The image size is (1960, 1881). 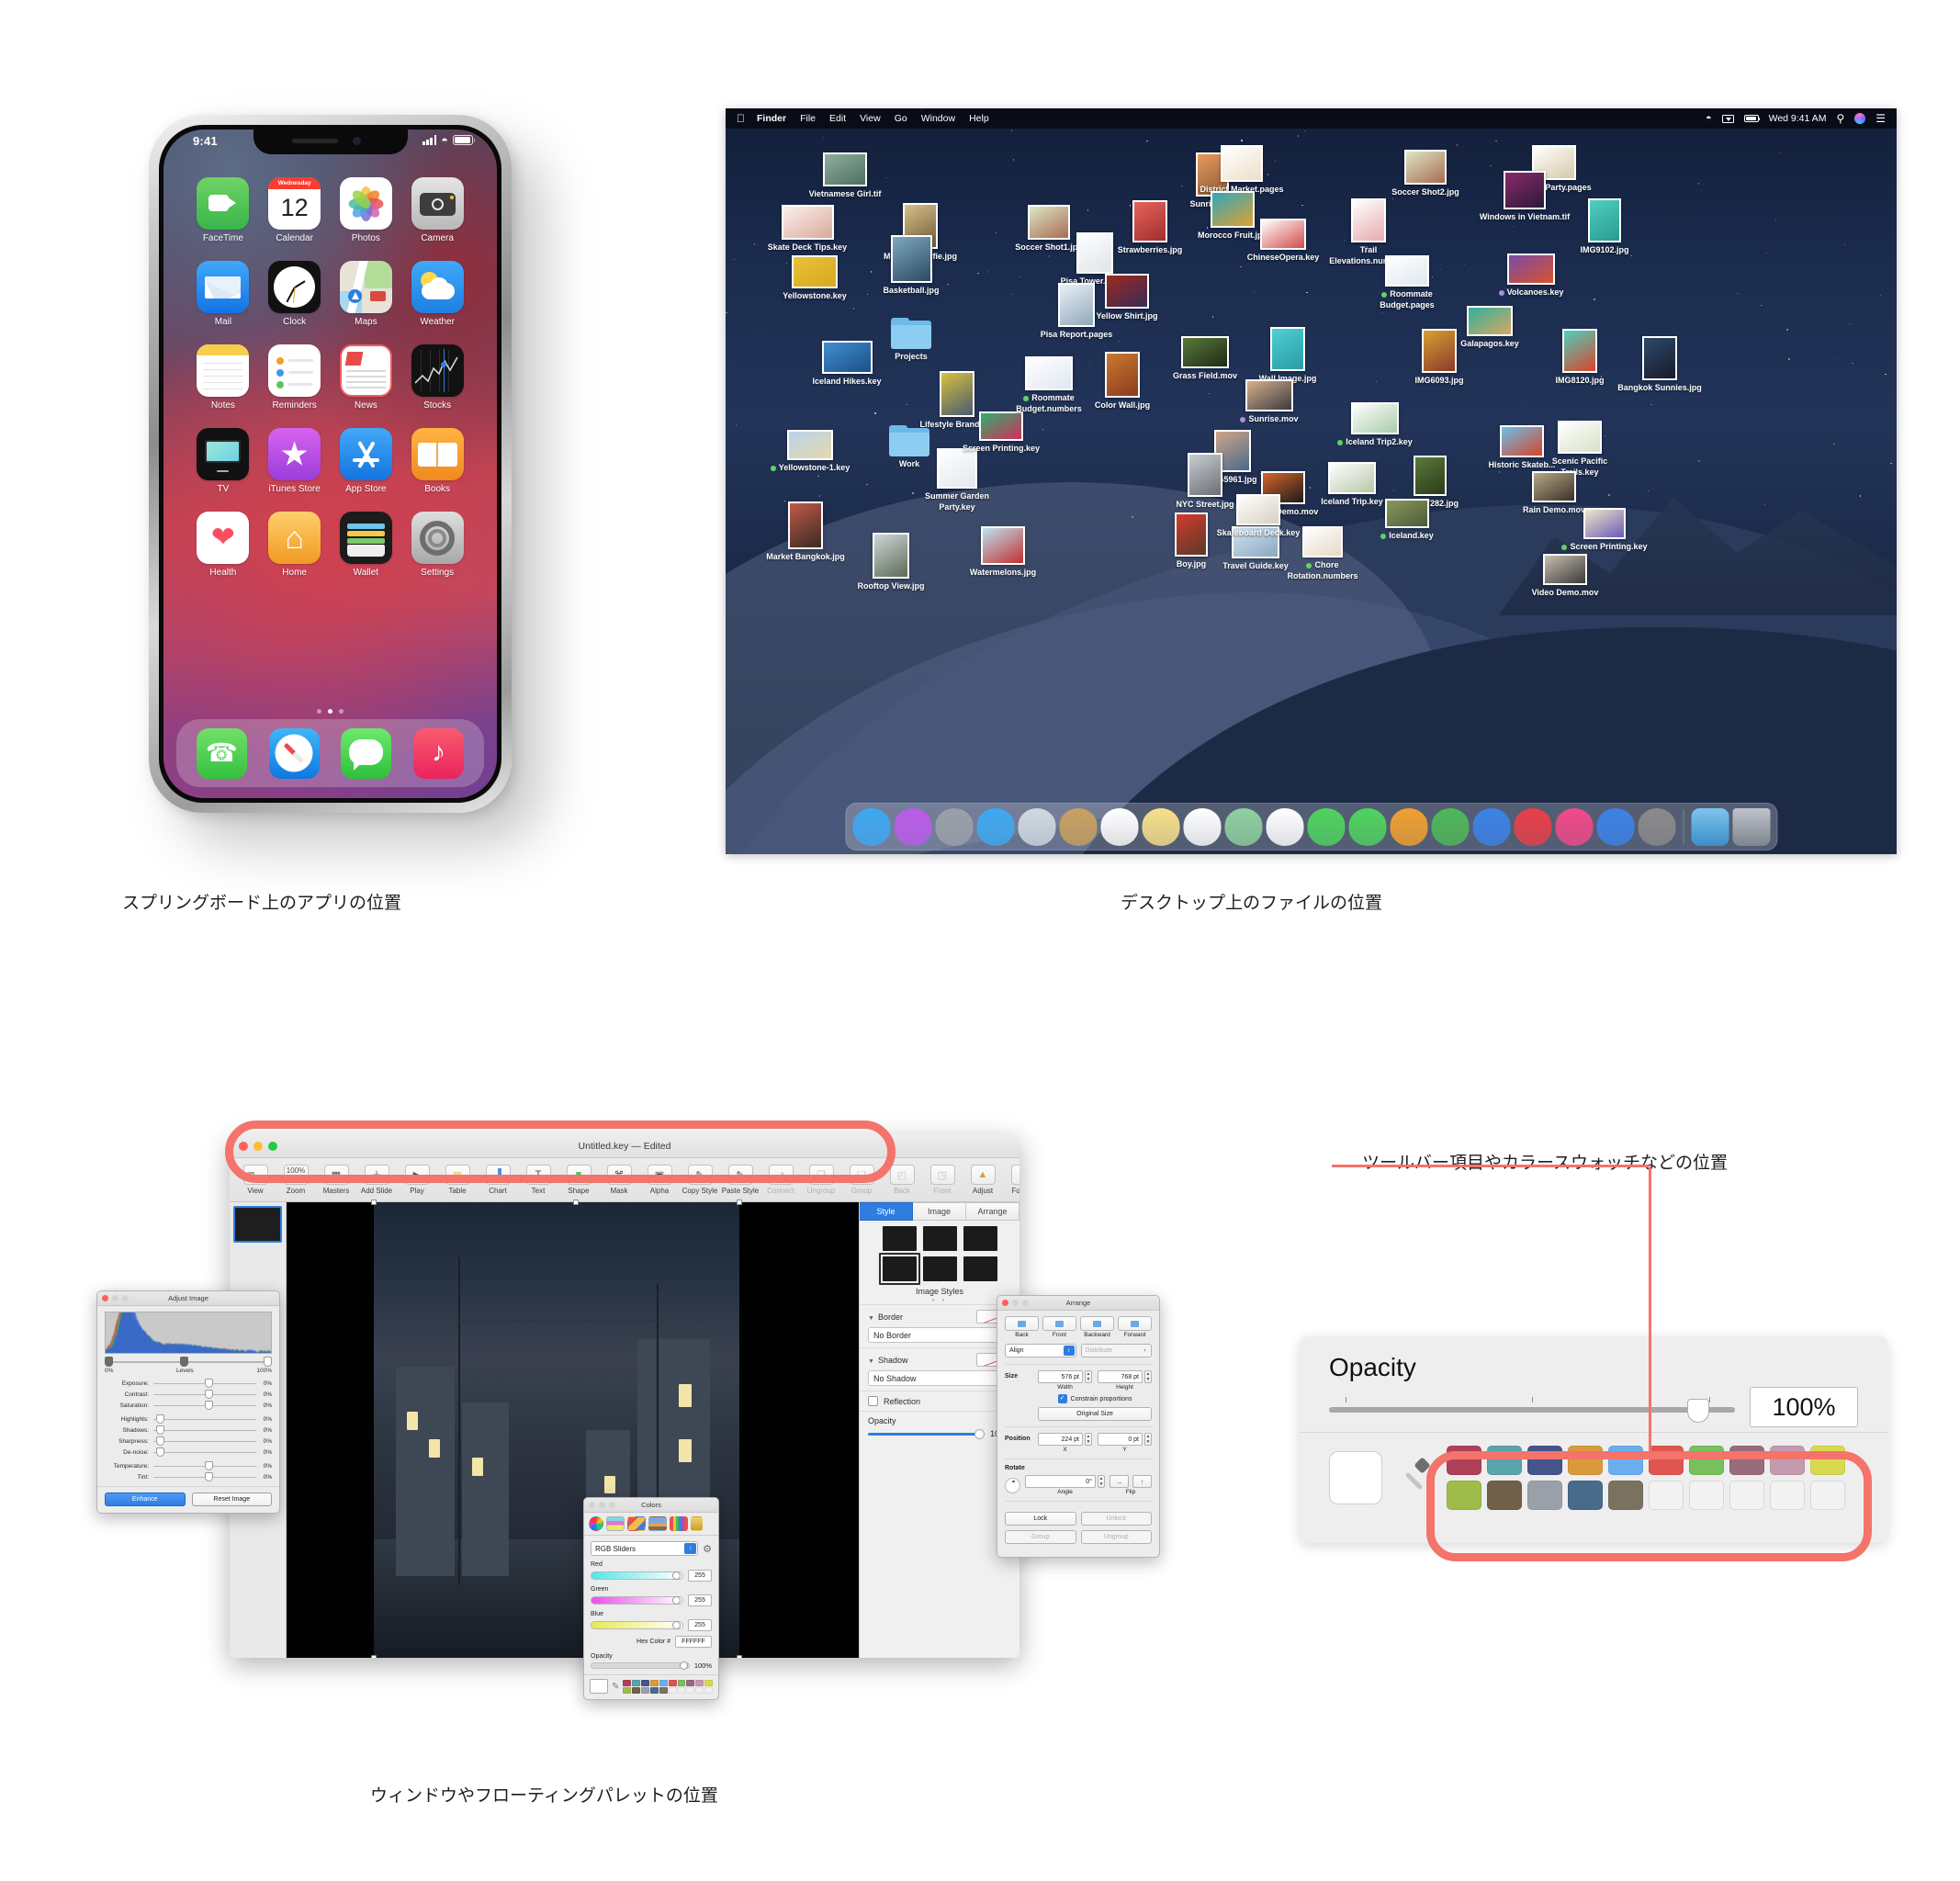 What do you see at coordinates (1119, 1482) in the screenshot?
I see `flip-horizontal-button: →` at bounding box center [1119, 1482].